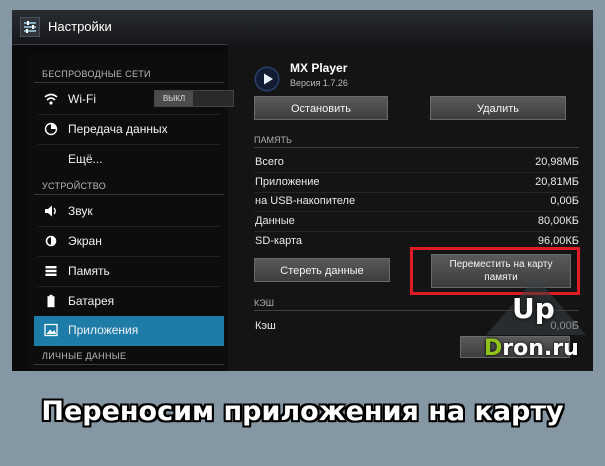 Image resolution: width=605 pixels, height=466 pixels. I want to click on storage-row-label: SD-карта, so click(279, 241).